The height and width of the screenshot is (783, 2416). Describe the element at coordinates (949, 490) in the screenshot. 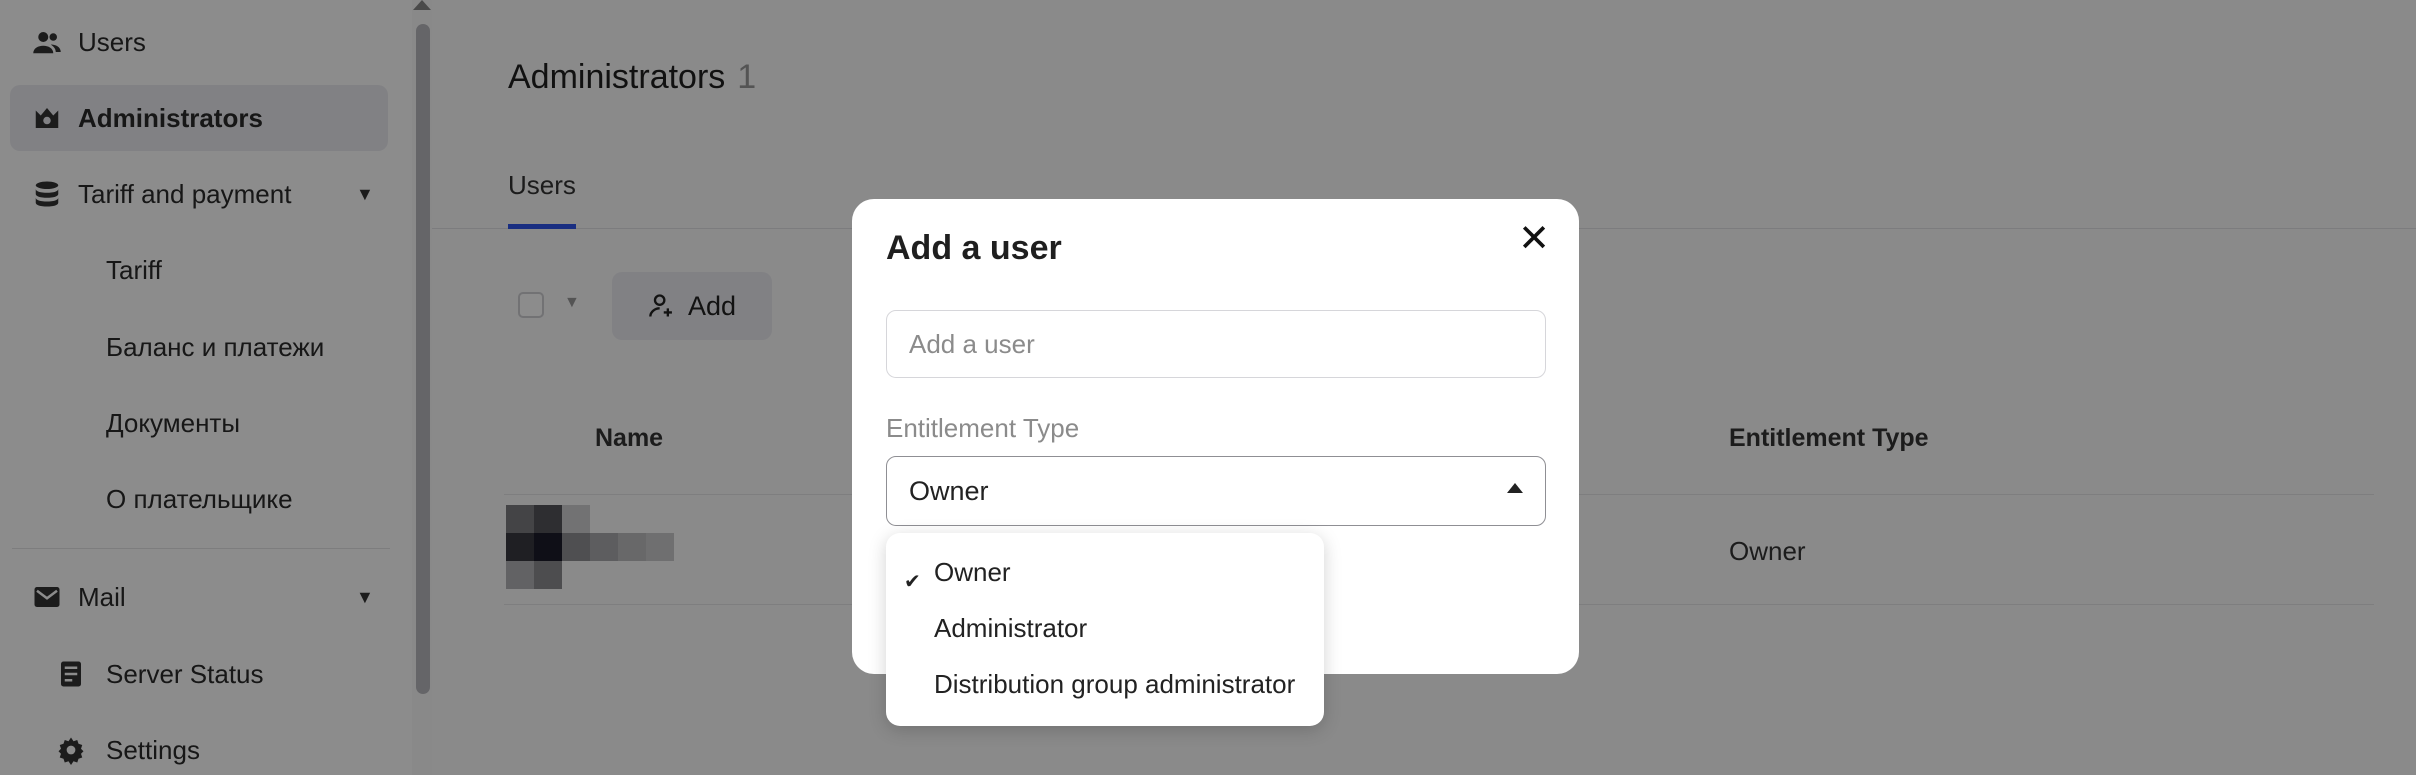

I see `select-value: Owner` at that location.